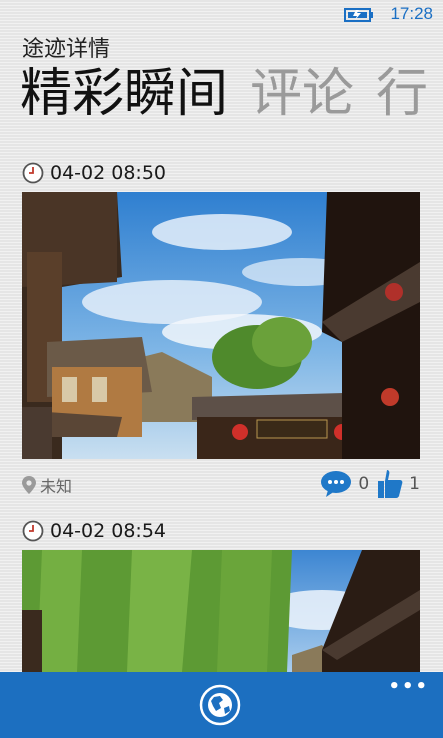 This screenshot has width=443, height=738. What do you see at coordinates (221, 15) in the screenshot?
I see `status-bar: 17:28` at bounding box center [221, 15].